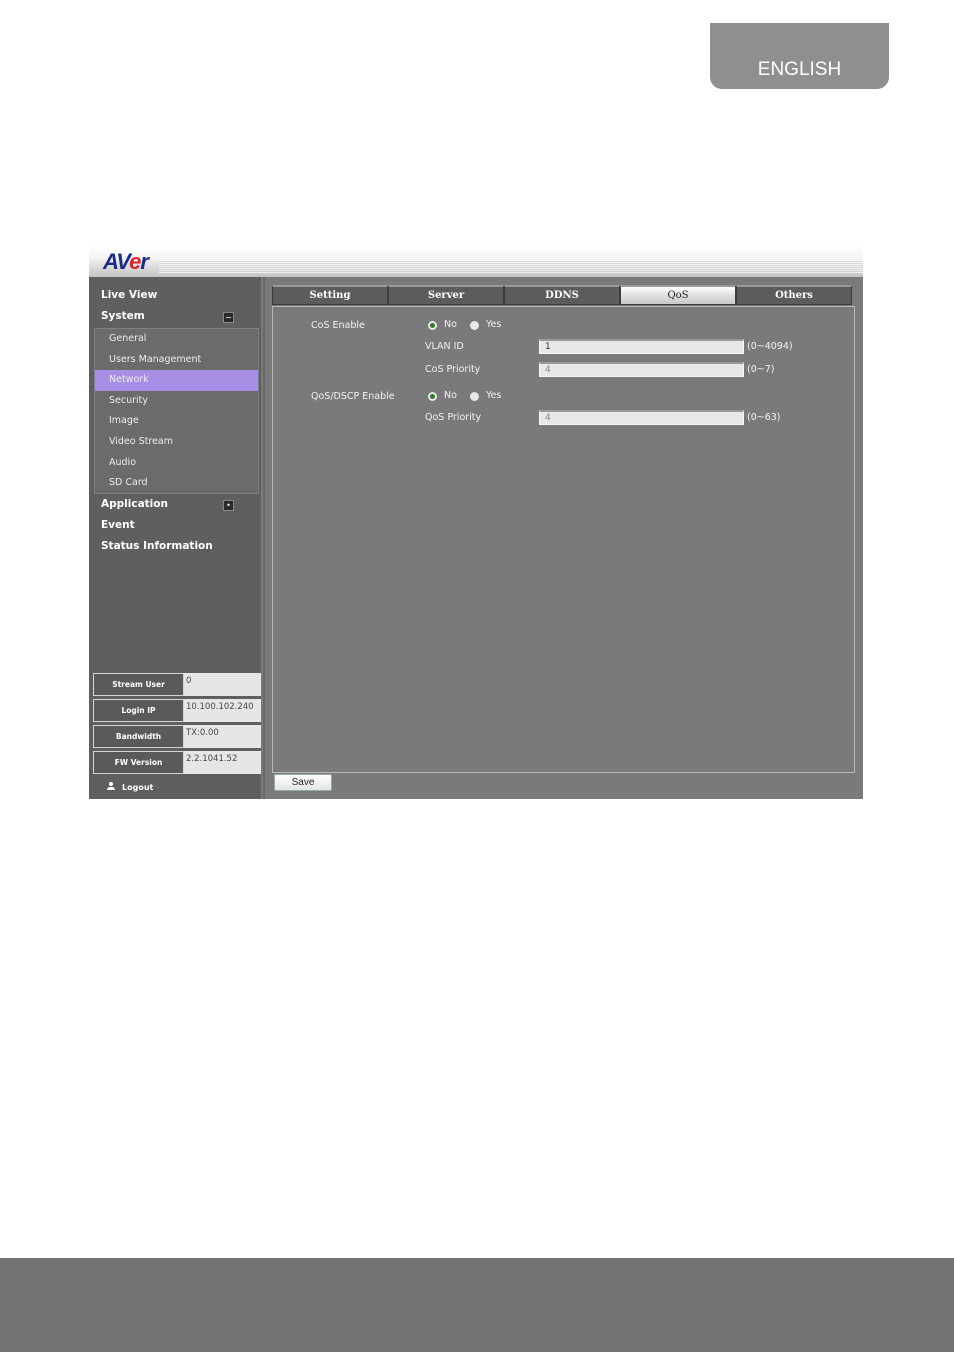  What do you see at coordinates (126, 261) in the screenshot?
I see `aver-logo: AVer` at bounding box center [126, 261].